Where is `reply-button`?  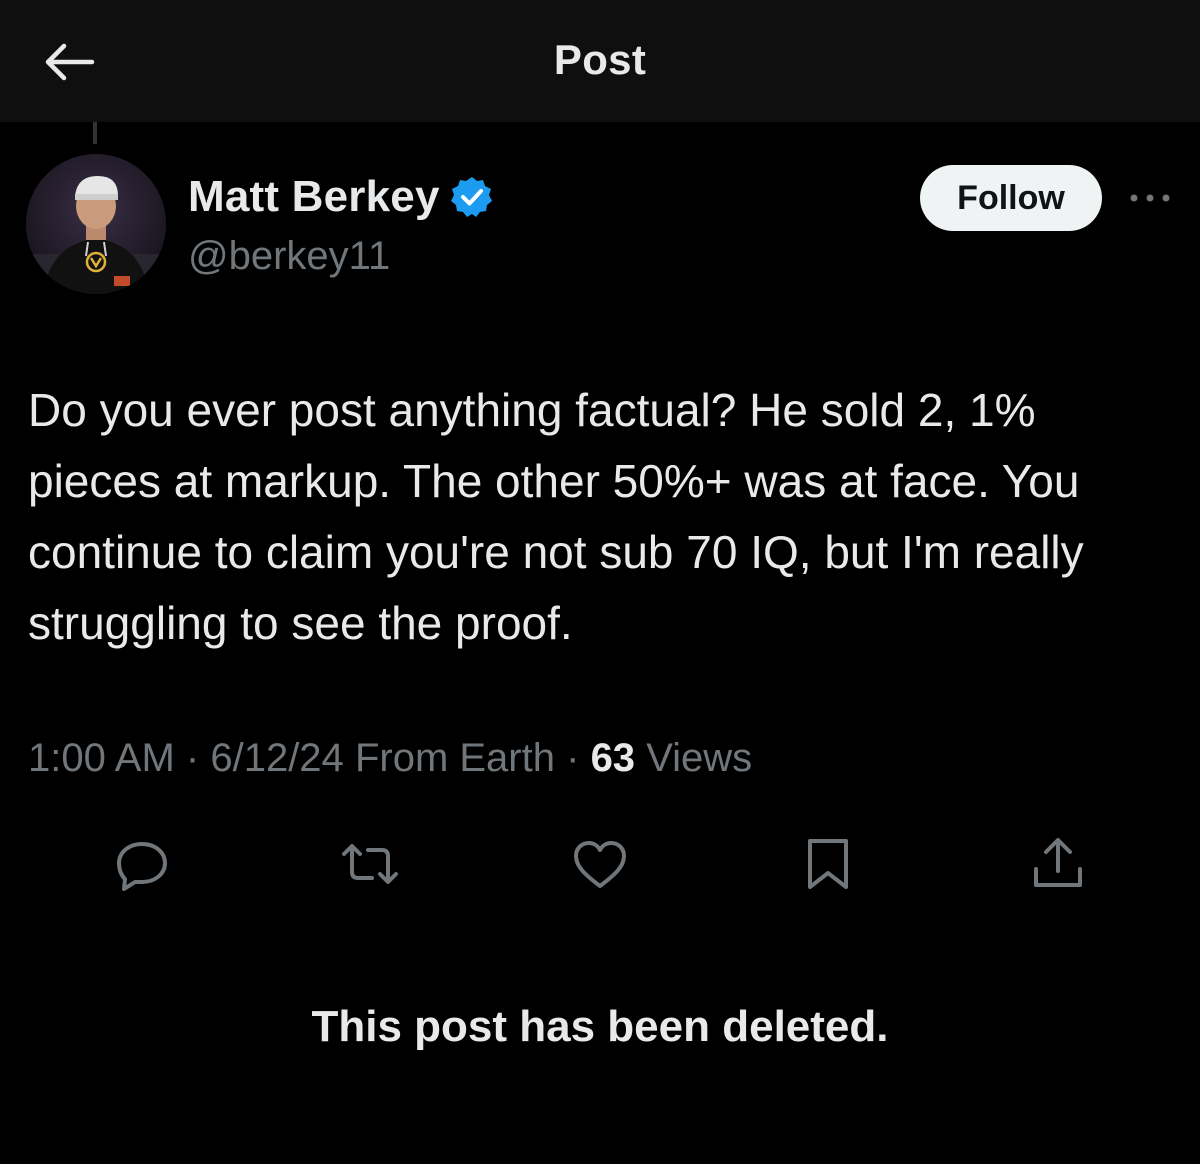
reply-button is located at coordinates (142, 864).